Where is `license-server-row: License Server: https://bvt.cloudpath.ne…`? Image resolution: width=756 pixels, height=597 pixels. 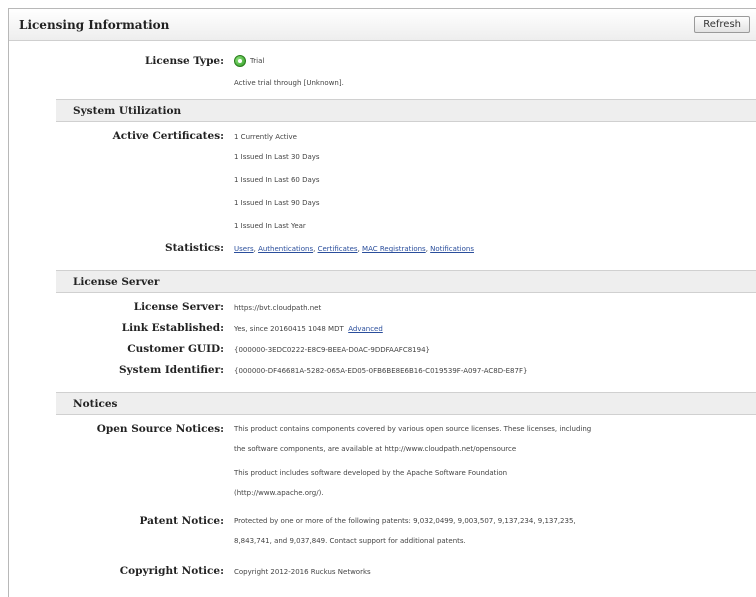 license-server-row: License Server: https://bvt.cloudpath.ne… is located at coordinates (382, 311).